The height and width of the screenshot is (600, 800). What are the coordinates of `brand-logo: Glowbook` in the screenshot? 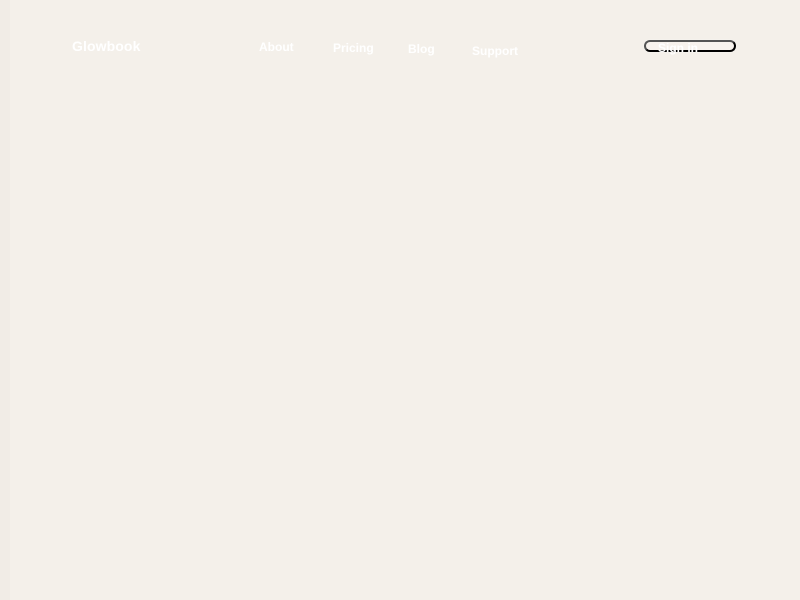 It's located at (106, 46).